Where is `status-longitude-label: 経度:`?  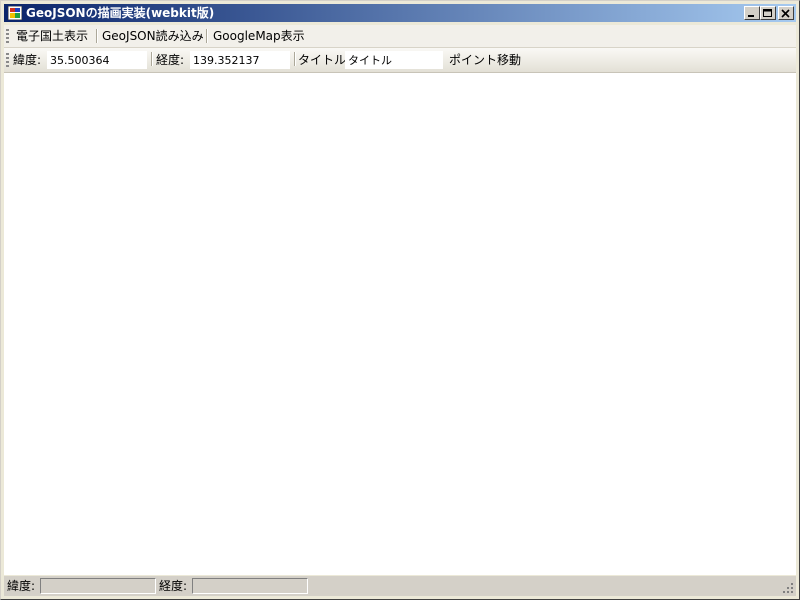 status-longitude-label: 経度: is located at coordinates (173, 586).